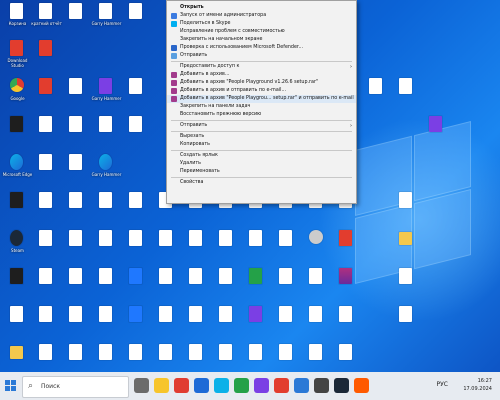 The height and width of the screenshot is (400, 500). Describe the element at coordinates (17, 247) in the screenshot. I see `desktop-icon: Steam` at that location.